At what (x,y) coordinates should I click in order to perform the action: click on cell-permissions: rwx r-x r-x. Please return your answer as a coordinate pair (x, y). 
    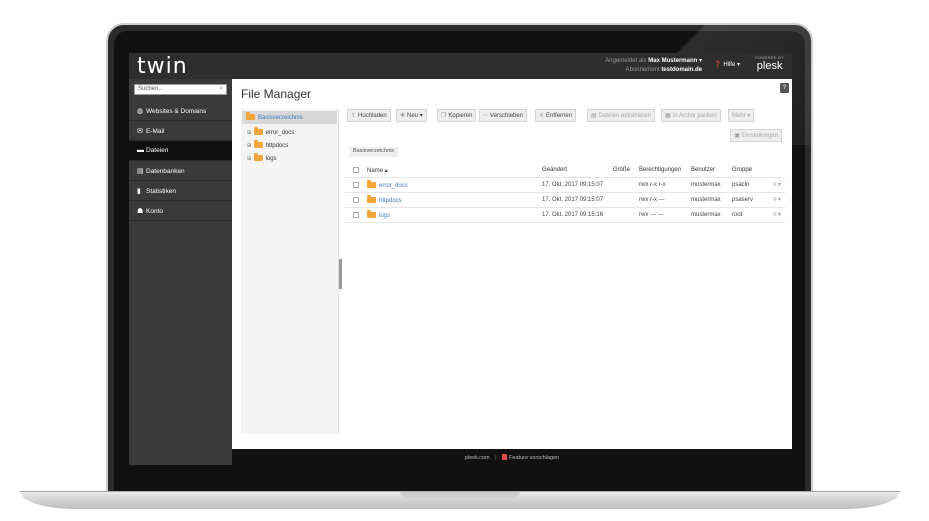
    Looking at the image, I should click on (652, 185).